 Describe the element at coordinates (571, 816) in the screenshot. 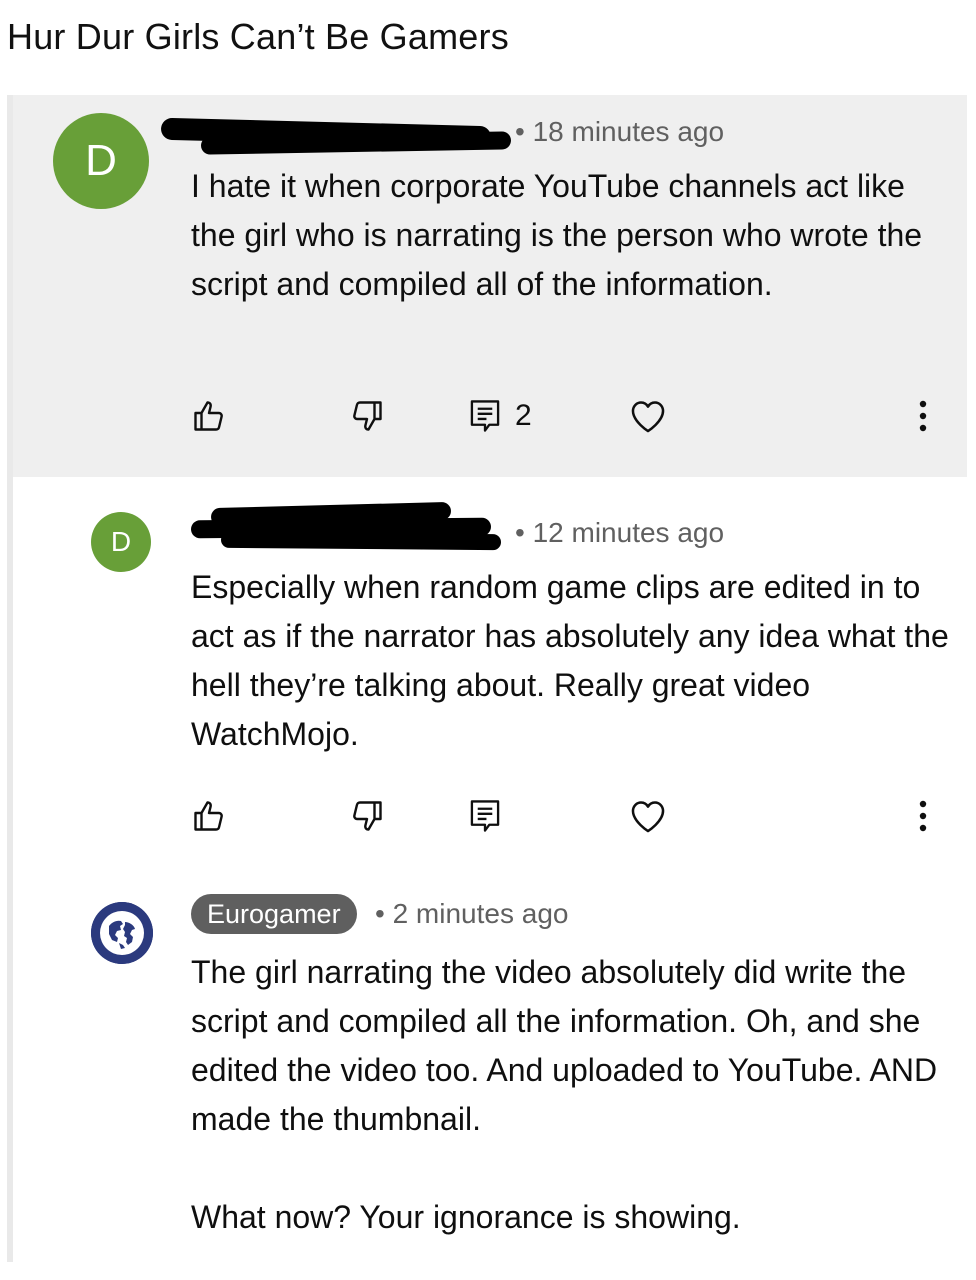

I see `comment-actions` at that location.